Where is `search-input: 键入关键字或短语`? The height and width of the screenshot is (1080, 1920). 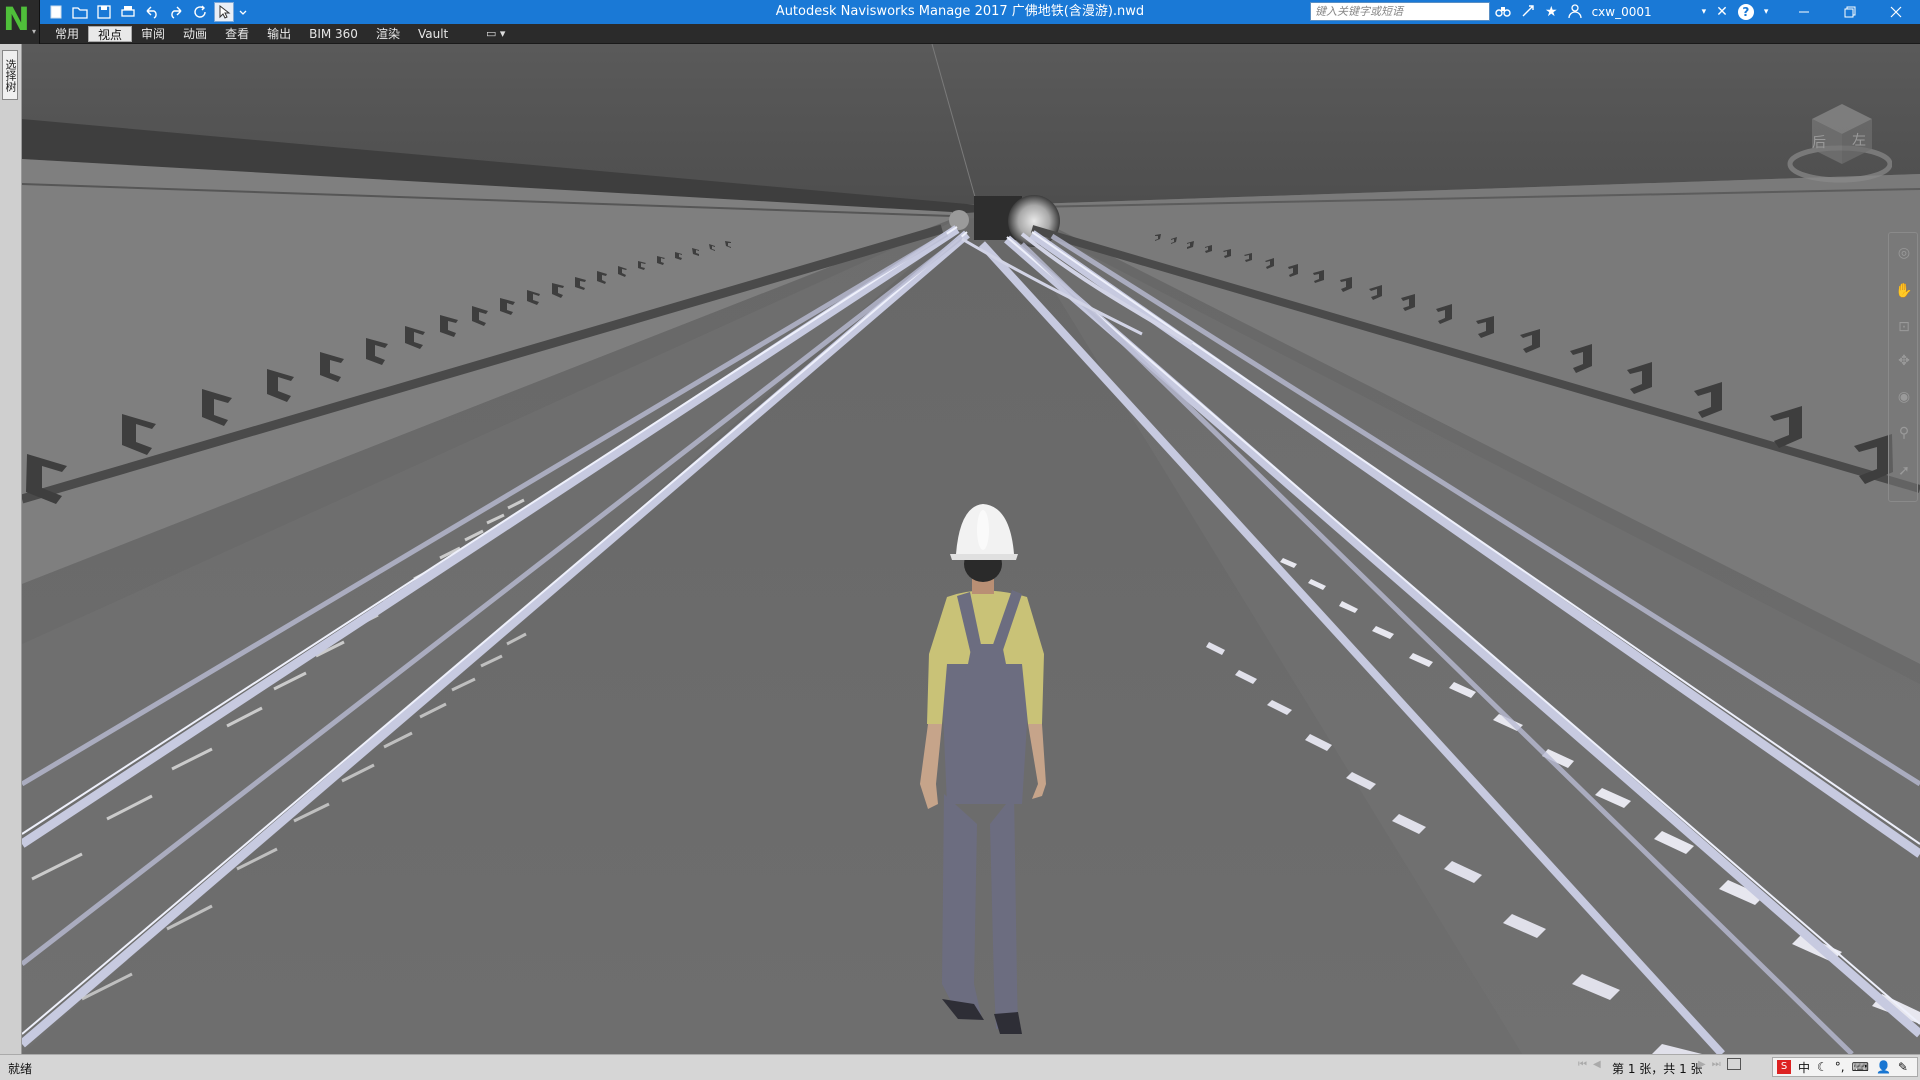
search-input: 键入关键字或短语 is located at coordinates (1400, 11).